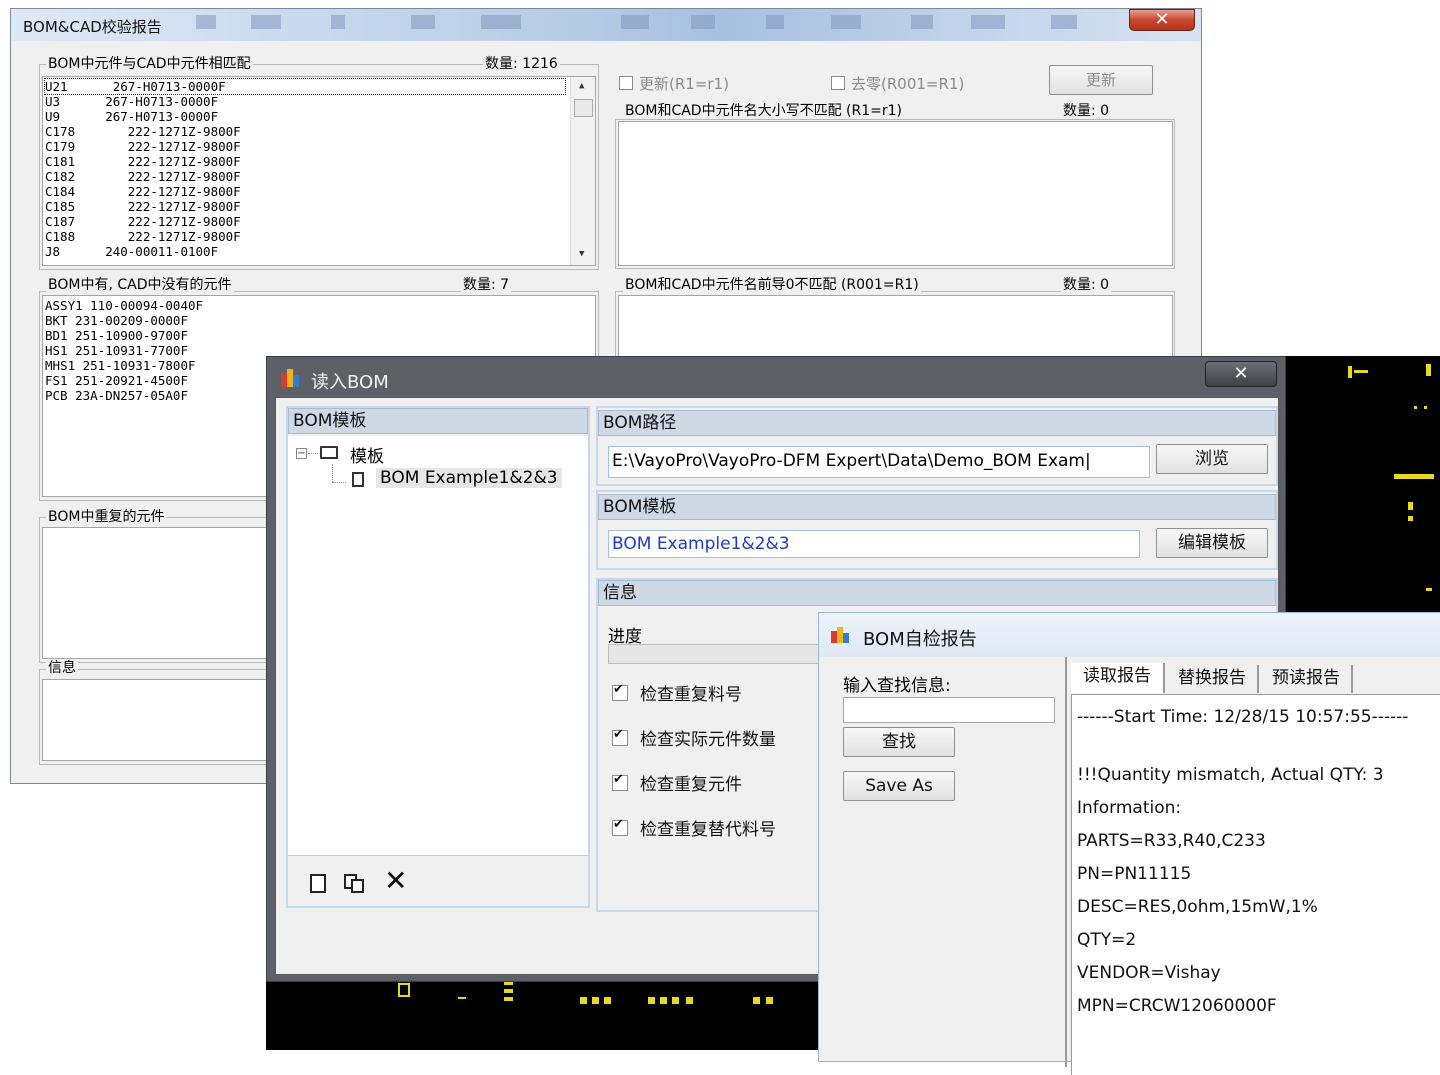  Describe the element at coordinates (161, 593) in the screenshot. I see `duplicates-list` at that location.